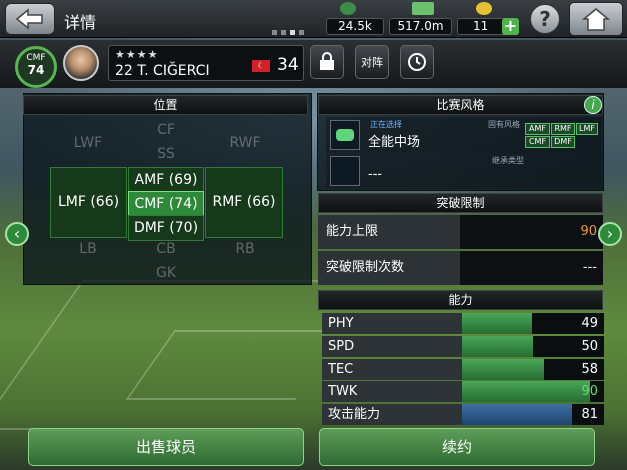 The height and width of the screenshot is (470, 627). What do you see at coordinates (537, 129) in the screenshot?
I see `style-chip-amf: AMF` at bounding box center [537, 129].